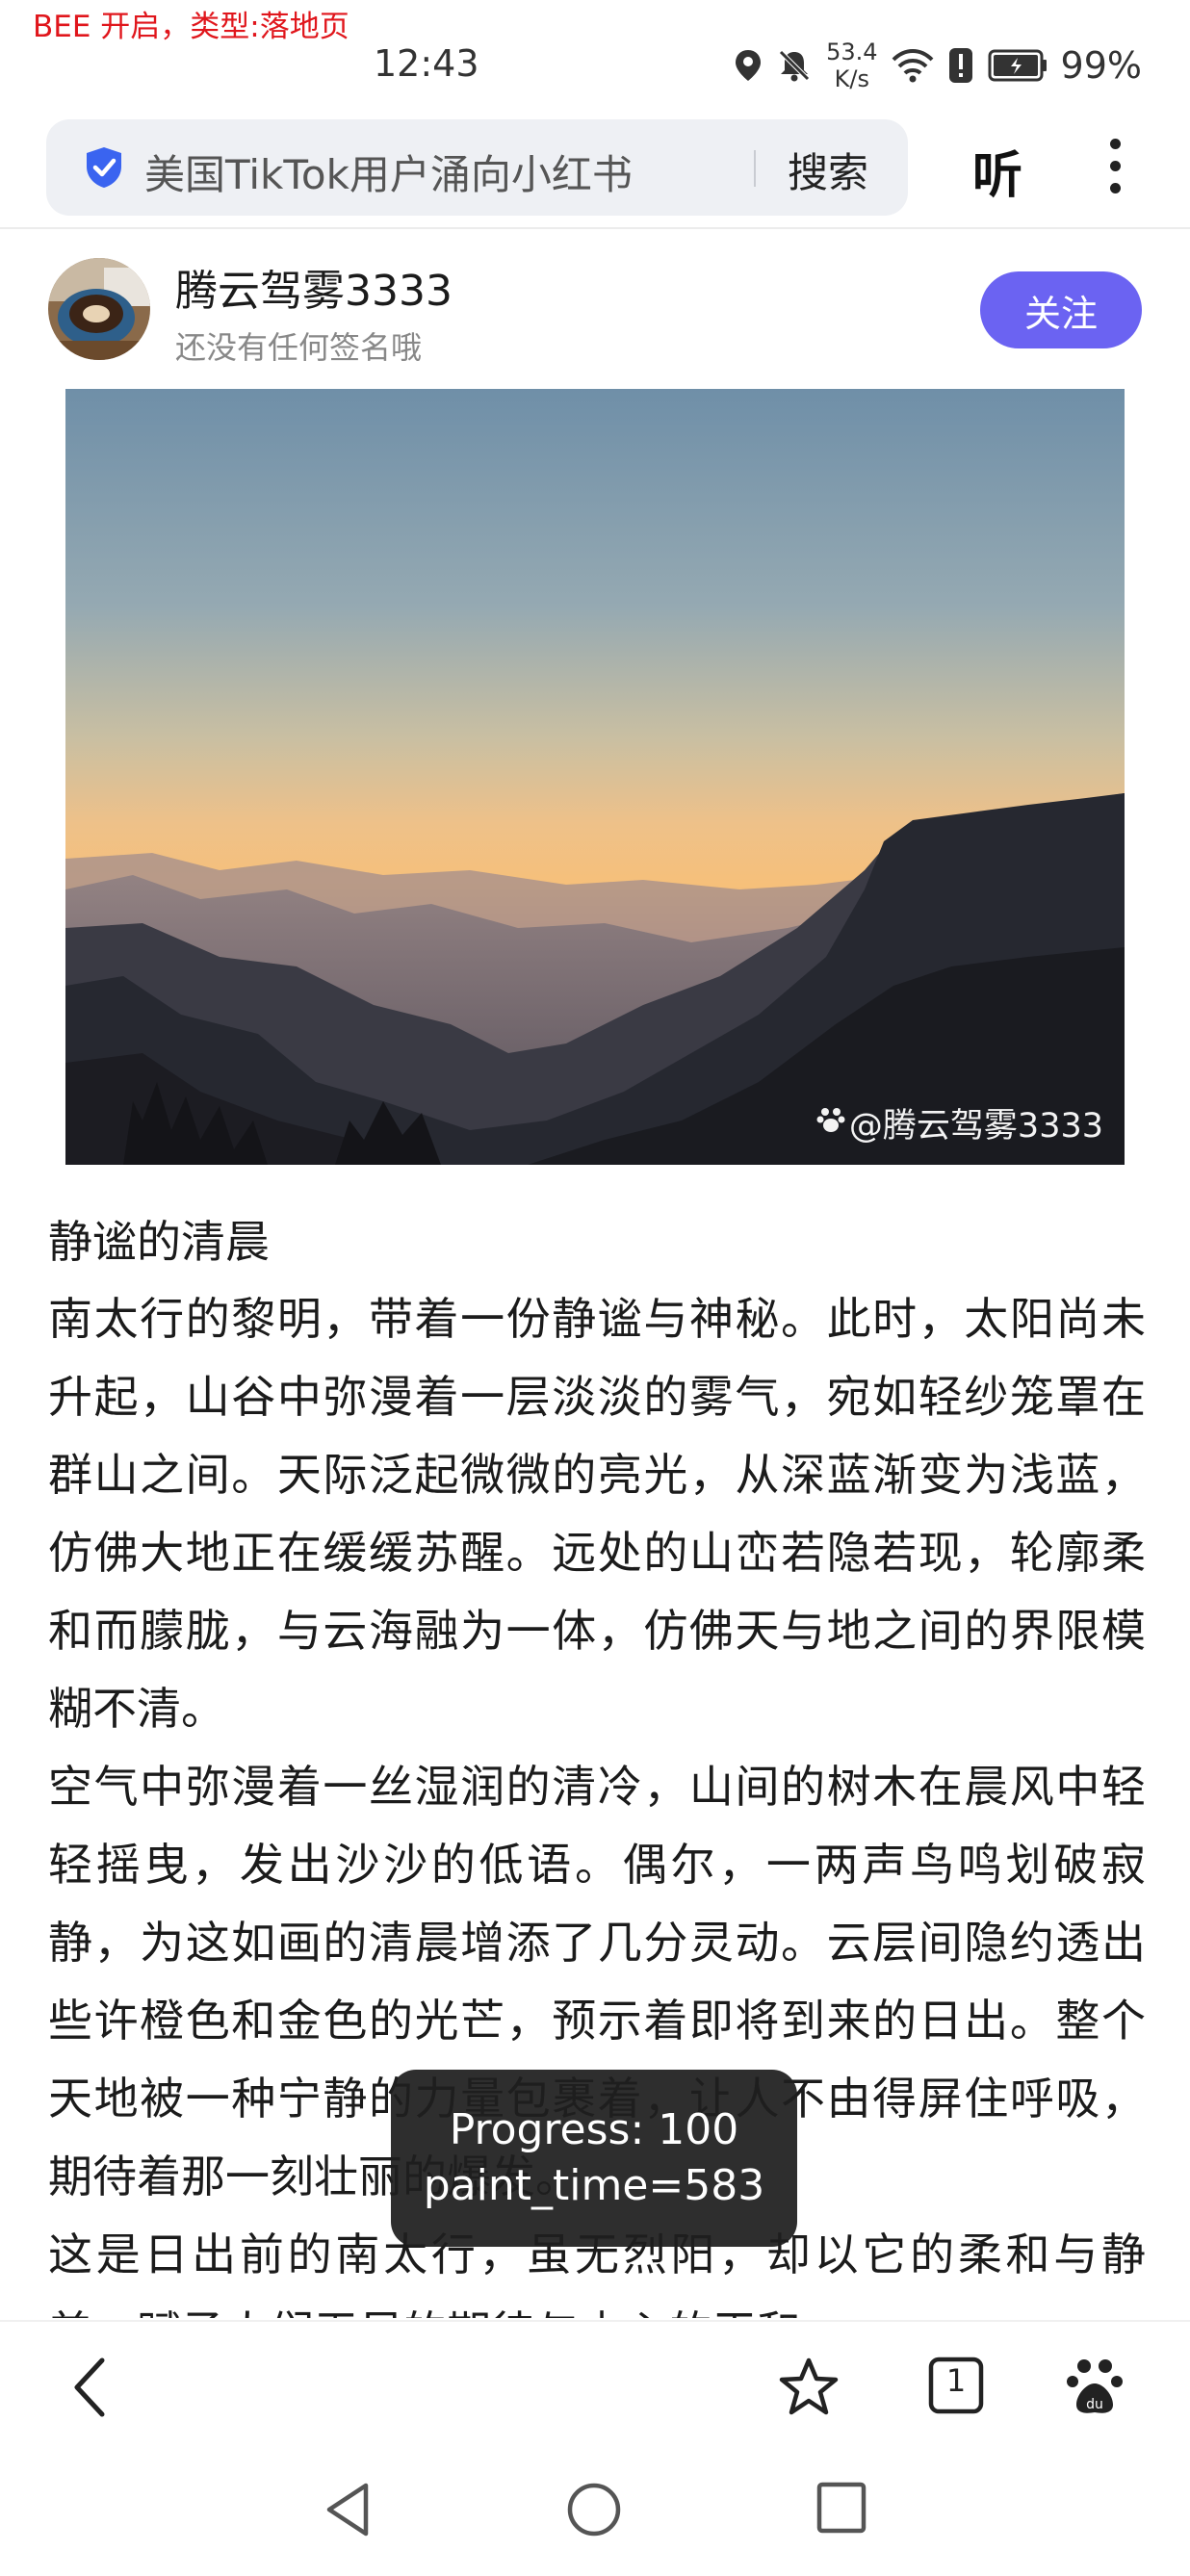 The width and height of the screenshot is (1190, 2576). Describe the element at coordinates (755, 169) in the screenshot. I see `address-divider` at that location.